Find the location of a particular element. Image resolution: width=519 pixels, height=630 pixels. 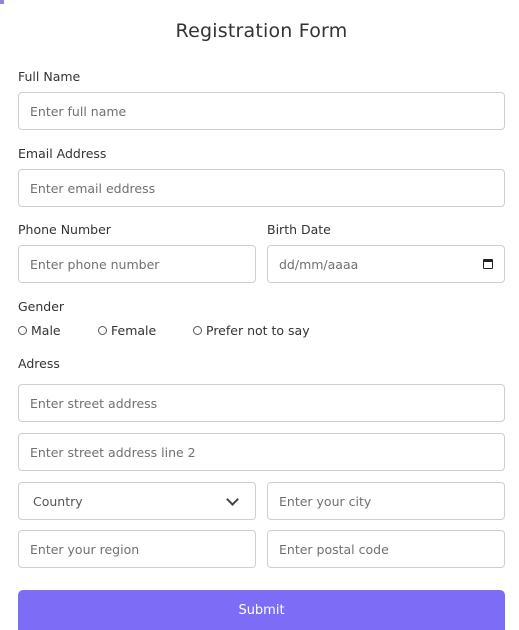

phone-label: Phone Number is located at coordinates (64, 229).